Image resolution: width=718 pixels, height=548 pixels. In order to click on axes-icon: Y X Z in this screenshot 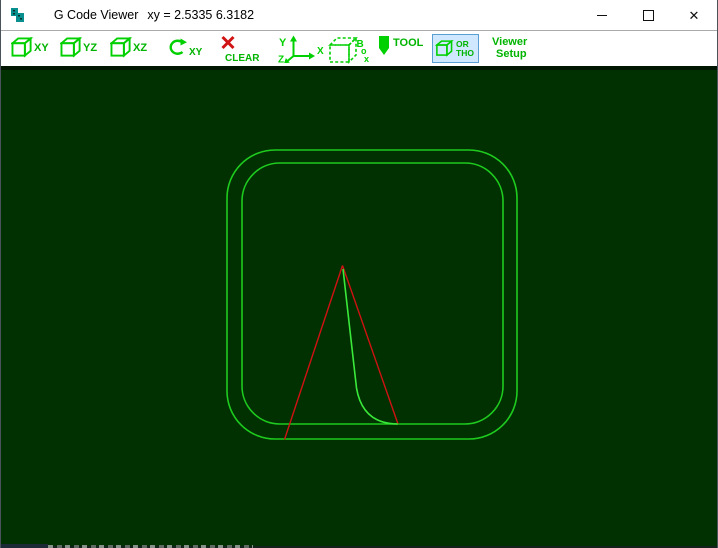, I will do `click(301, 49)`.